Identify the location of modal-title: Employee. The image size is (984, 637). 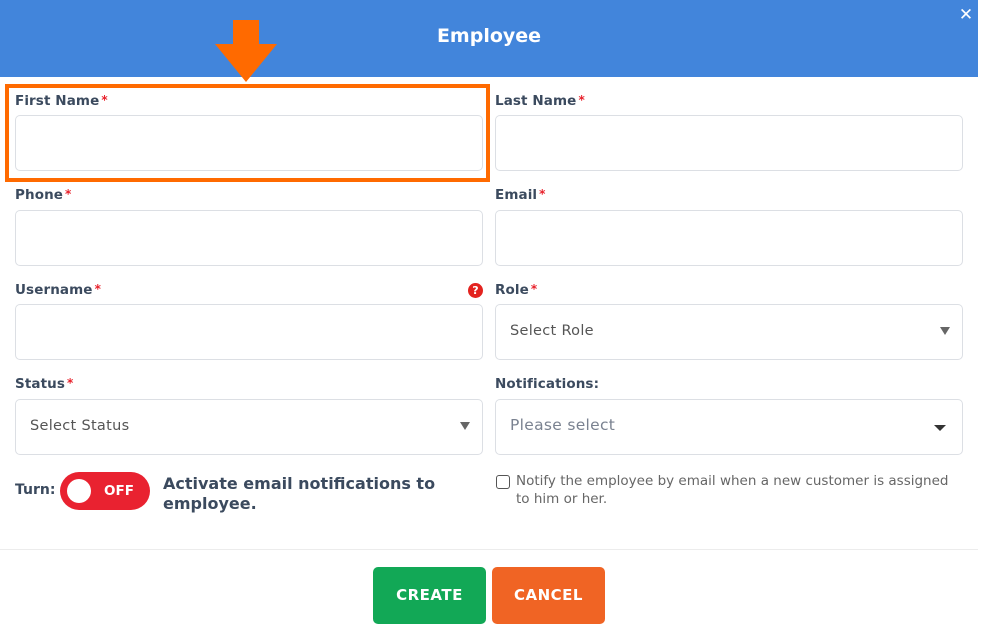
(489, 36).